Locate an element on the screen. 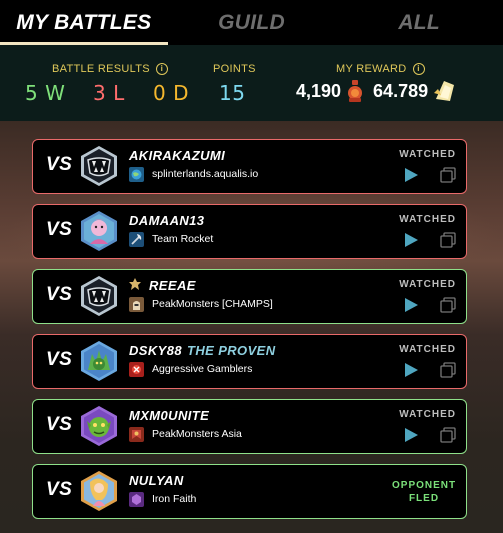 This screenshot has height=533, width=503. wins-count: 5 W is located at coordinates (45, 93).